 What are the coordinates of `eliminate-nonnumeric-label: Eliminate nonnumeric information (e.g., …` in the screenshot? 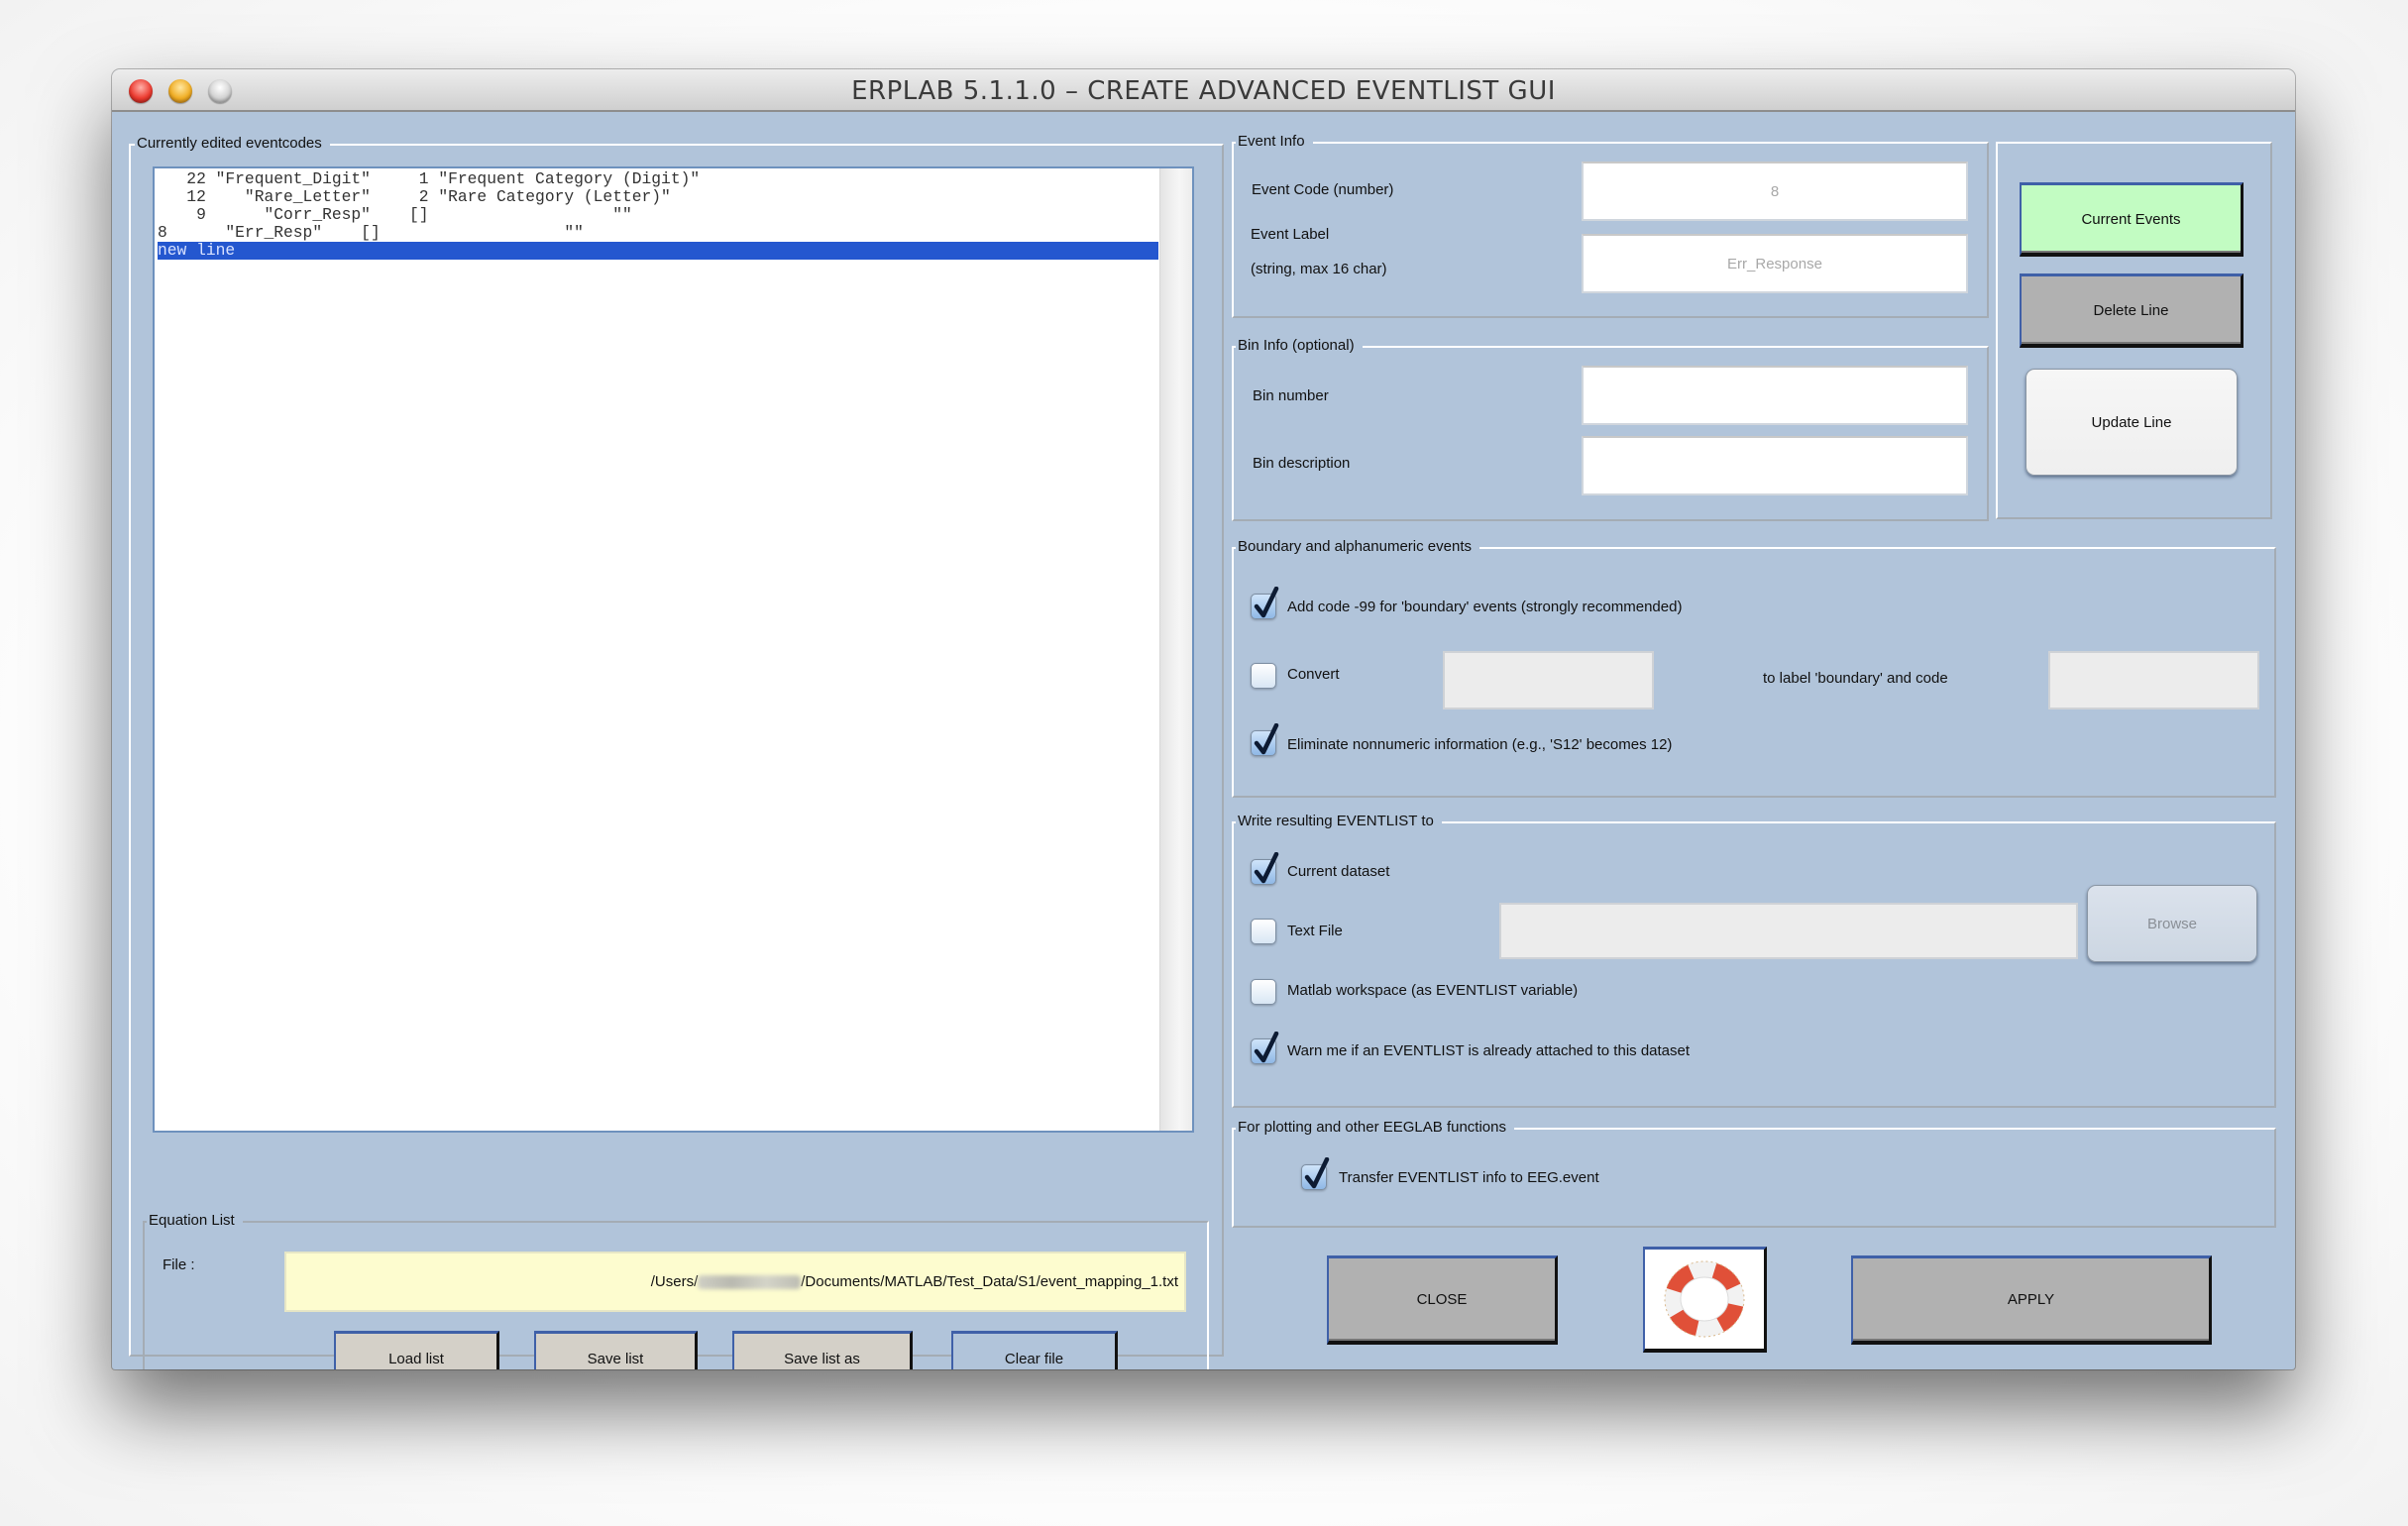 It's located at (1480, 744).